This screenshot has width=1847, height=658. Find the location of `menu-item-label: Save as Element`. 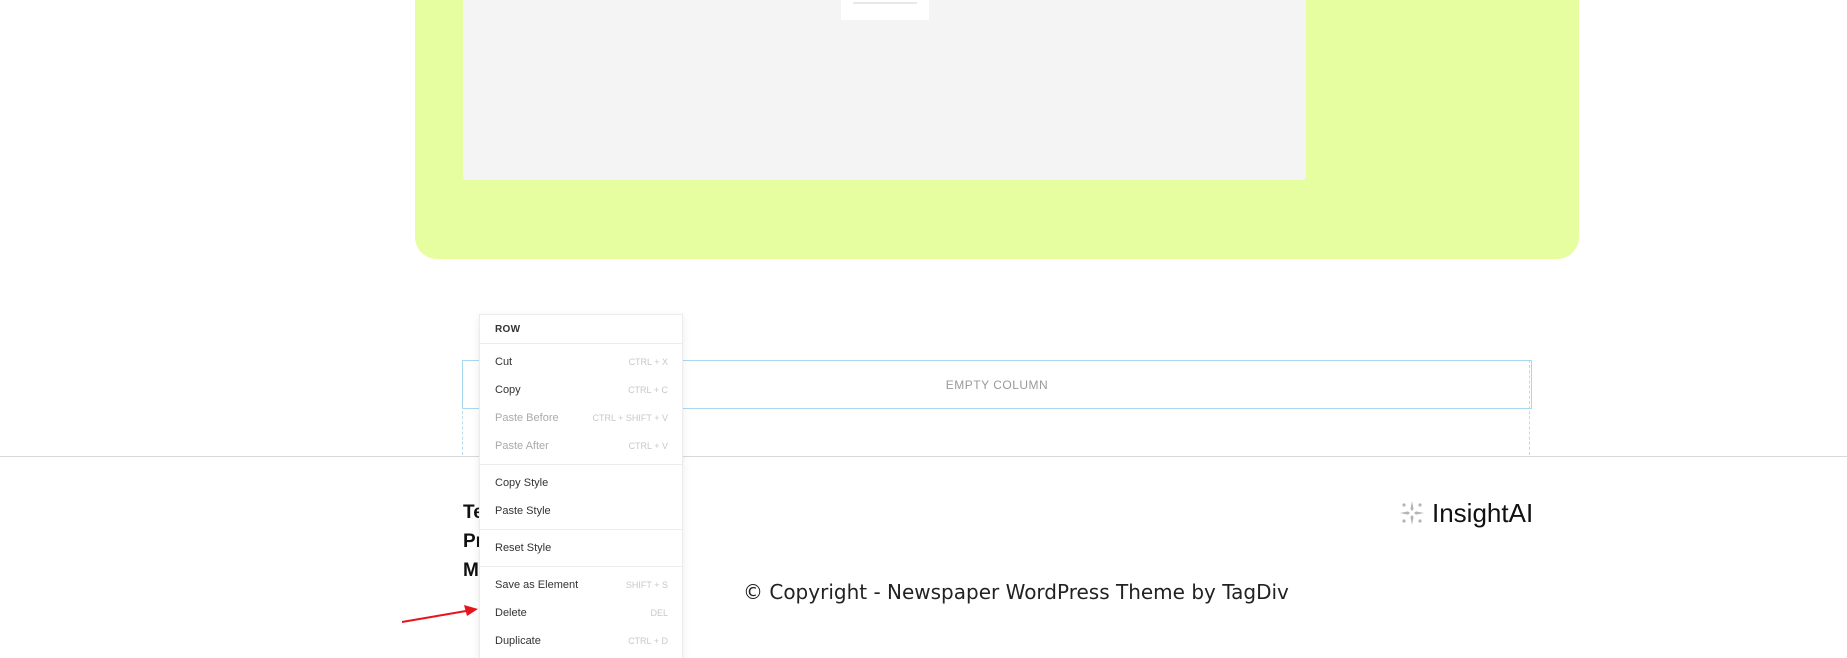

menu-item-label: Save as Element is located at coordinates (537, 585).